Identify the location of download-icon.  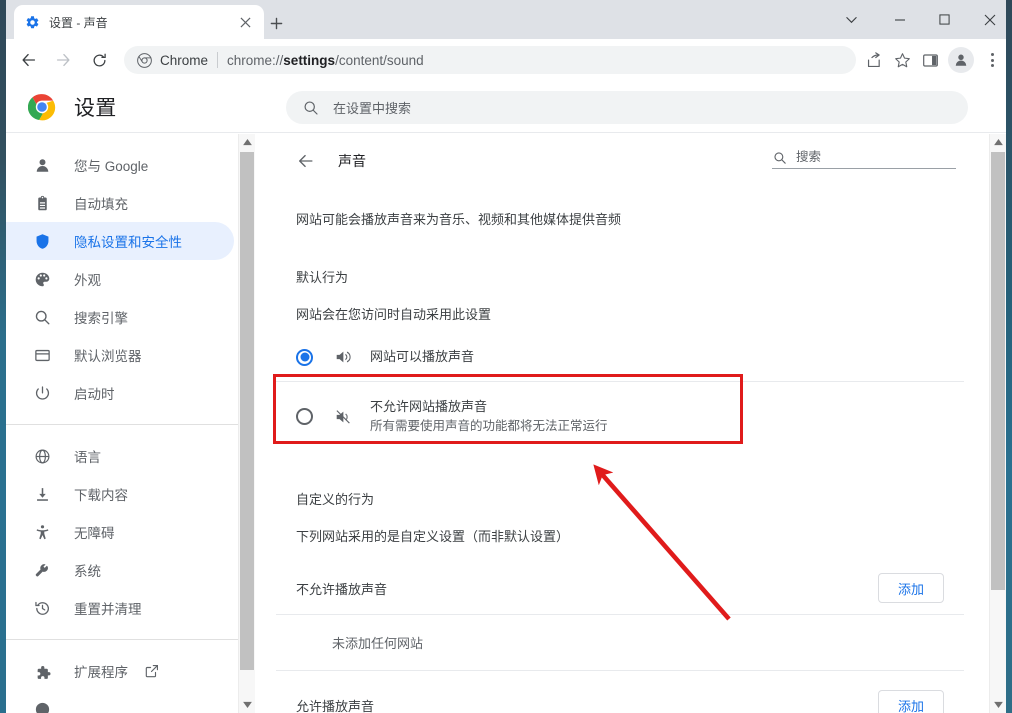
(42, 494).